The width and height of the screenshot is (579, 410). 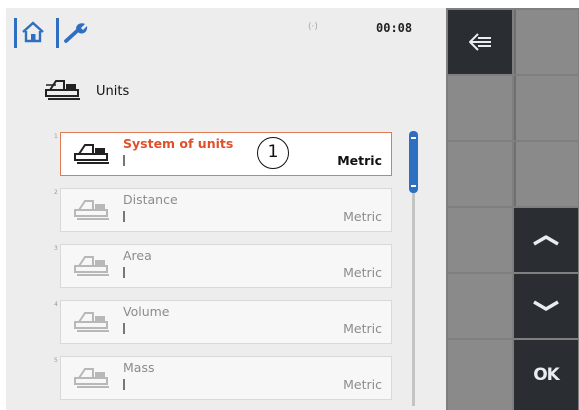 I want to click on back-arrow-icon, so click(x=480, y=42).